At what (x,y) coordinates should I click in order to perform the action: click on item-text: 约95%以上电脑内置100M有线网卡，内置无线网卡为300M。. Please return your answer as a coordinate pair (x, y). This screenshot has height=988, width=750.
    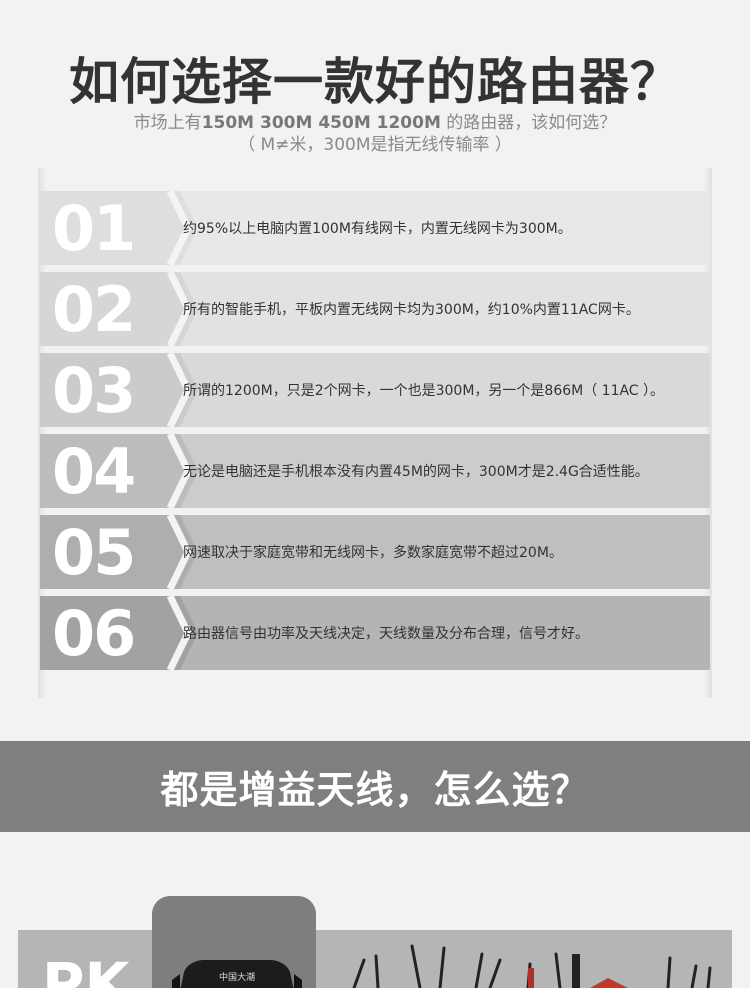
    Looking at the image, I should click on (377, 229).